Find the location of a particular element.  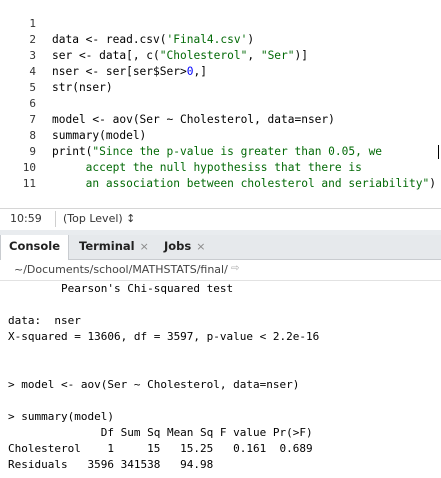

working-directory-bar: ~/Documents/school/MATHSTATS/final/ ⇨ is located at coordinates (220, 270).